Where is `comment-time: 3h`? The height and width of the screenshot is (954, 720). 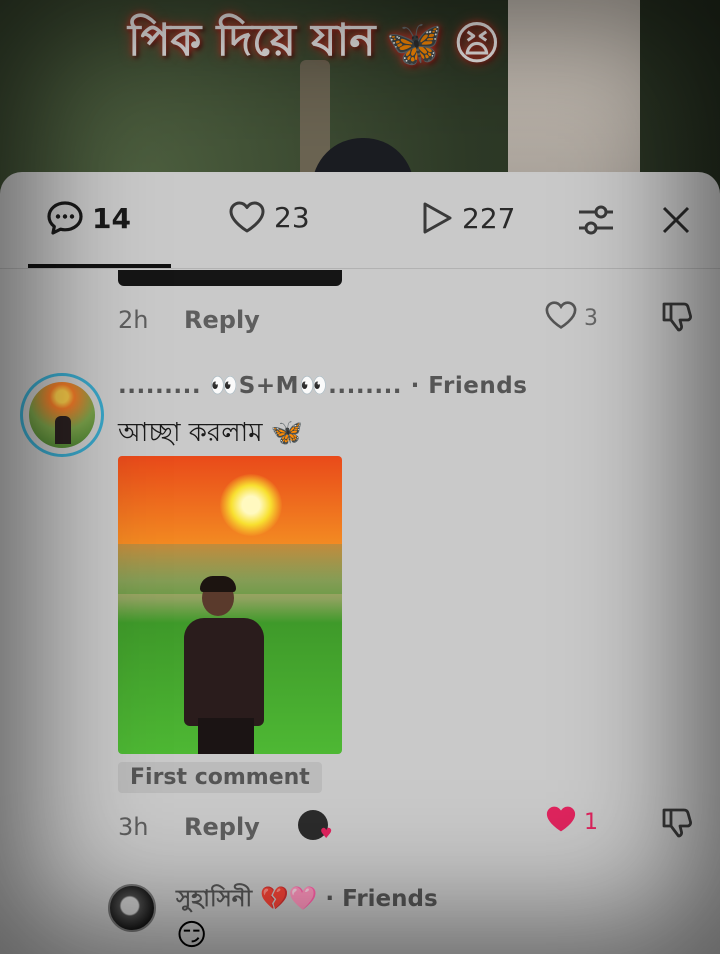
comment-time: 3h is located at coordinates (133, 827).